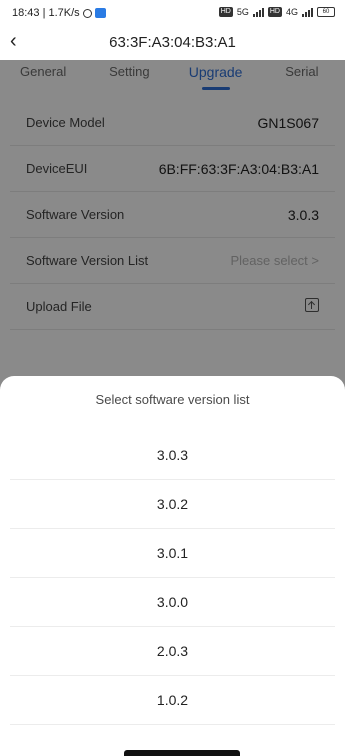 Image resolution: width=345 pixels, height=756 pixels. What do you see at coordinates (326, 12) in the screenshot?
I see `battery-icon: 60` at bounding box center [326, 12].